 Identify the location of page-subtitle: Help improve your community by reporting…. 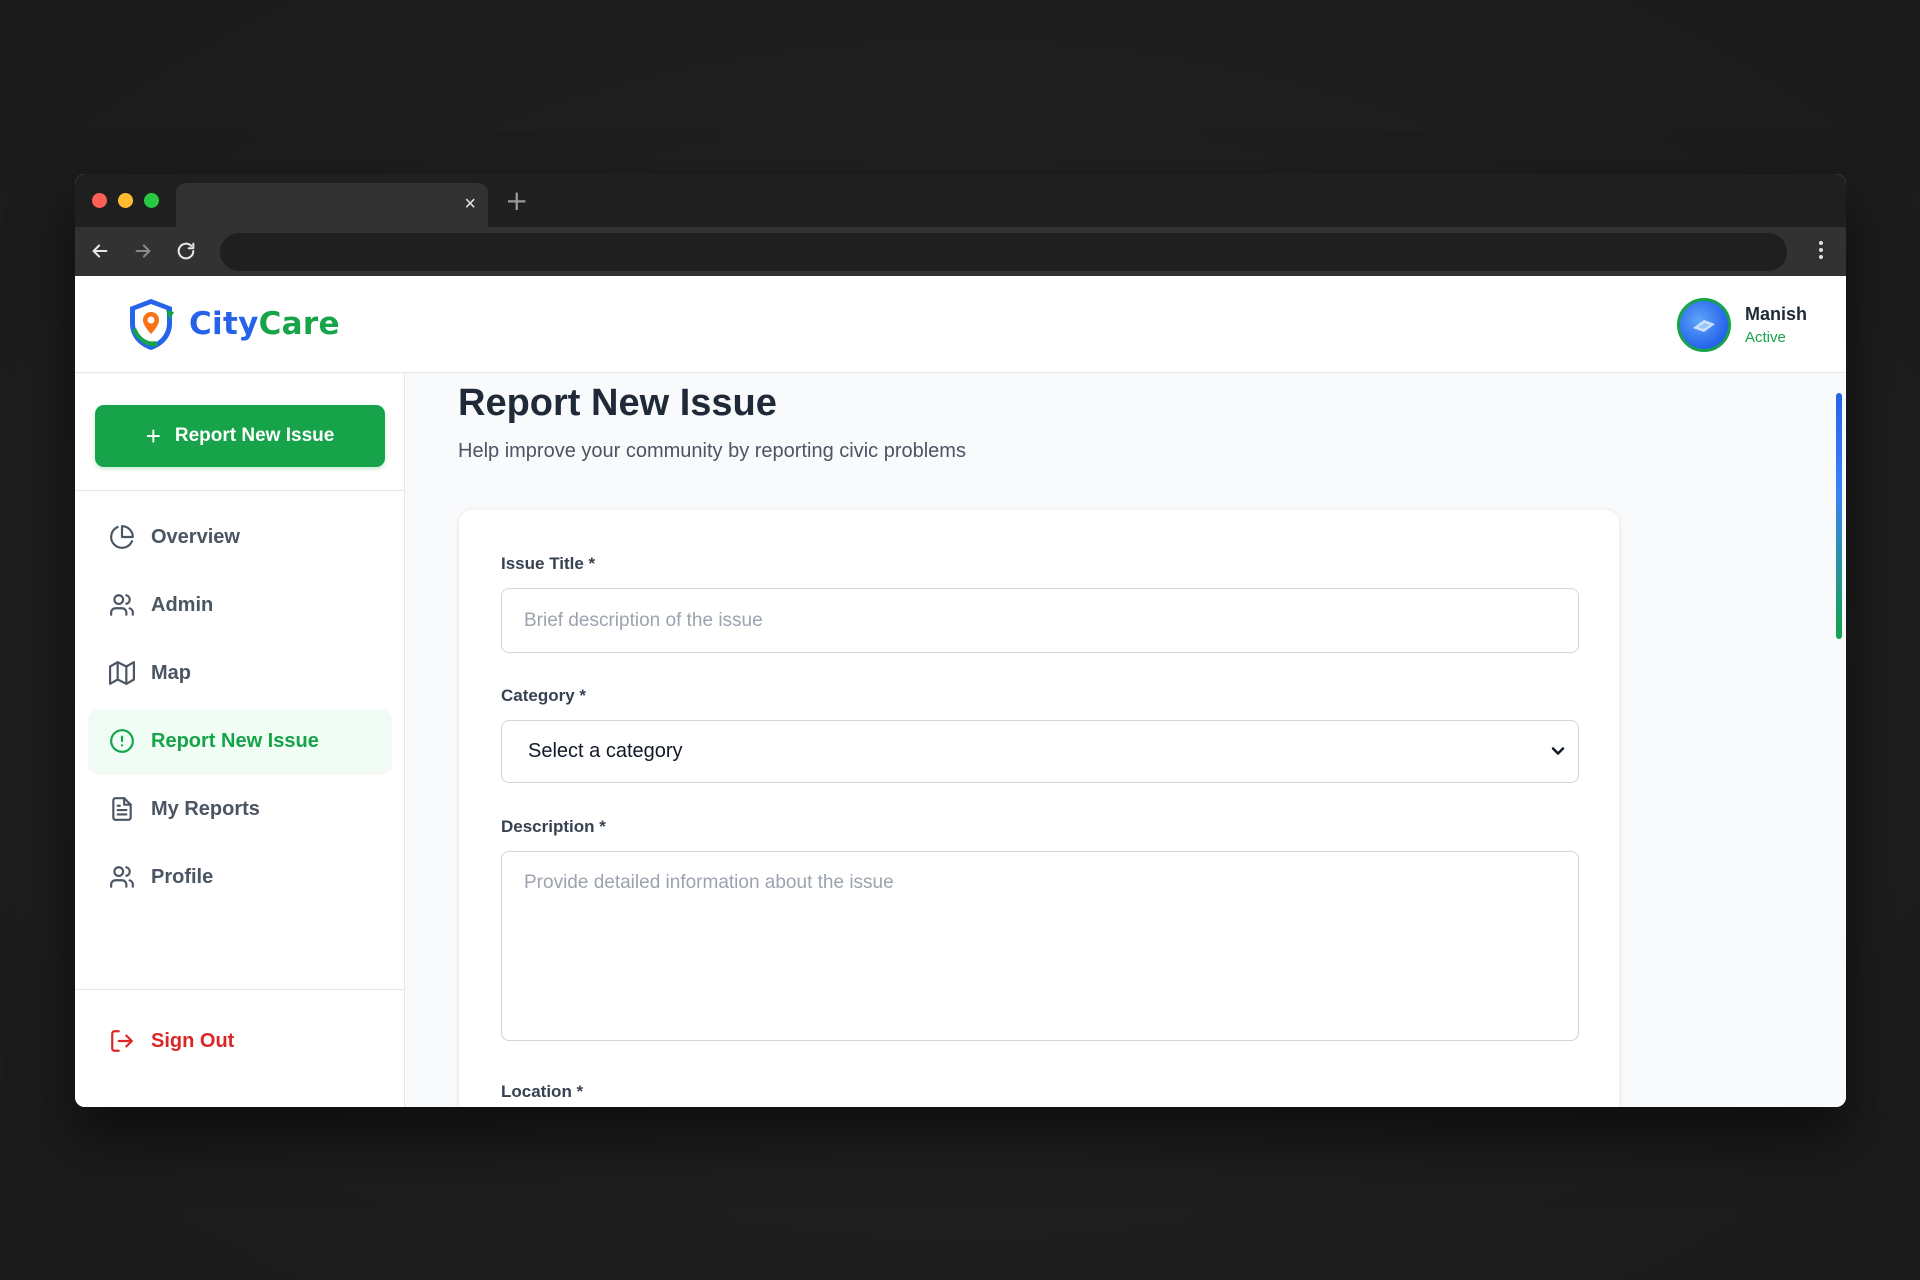
(712, 451).